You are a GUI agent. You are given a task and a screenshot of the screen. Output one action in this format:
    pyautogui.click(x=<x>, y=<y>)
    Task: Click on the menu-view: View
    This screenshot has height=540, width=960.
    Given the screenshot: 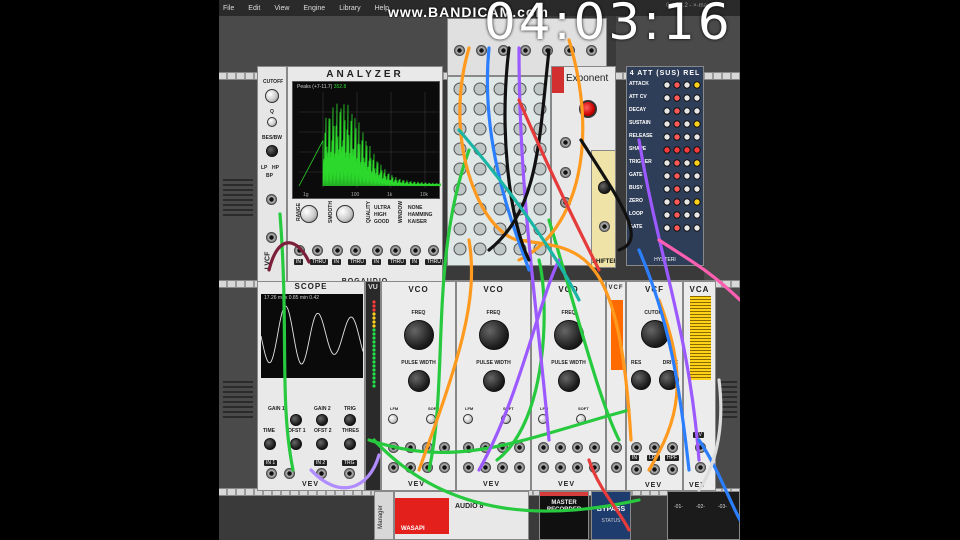 What is the action you would take?
    pyautogui.click(x=281, y=8)
    